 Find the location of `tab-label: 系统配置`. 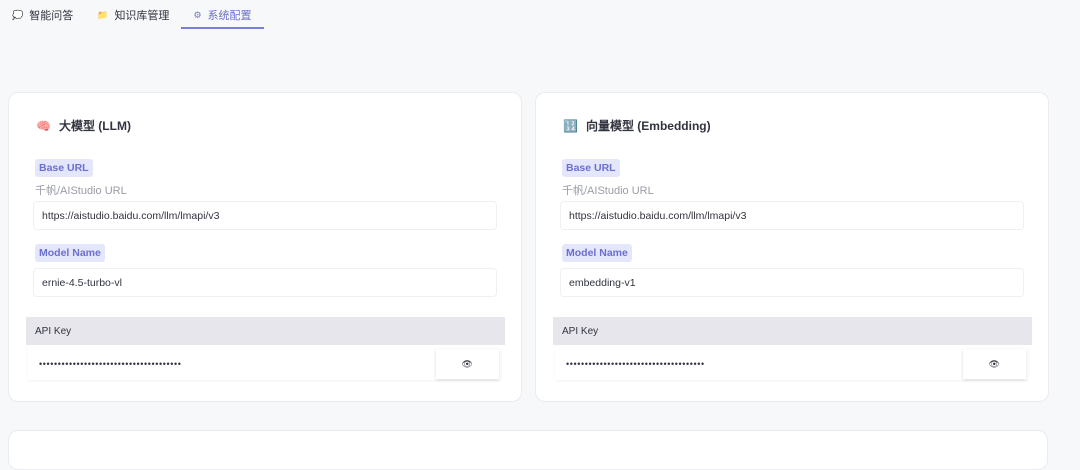

tab-label: 系统配置 is located at coordinates (229, 16).